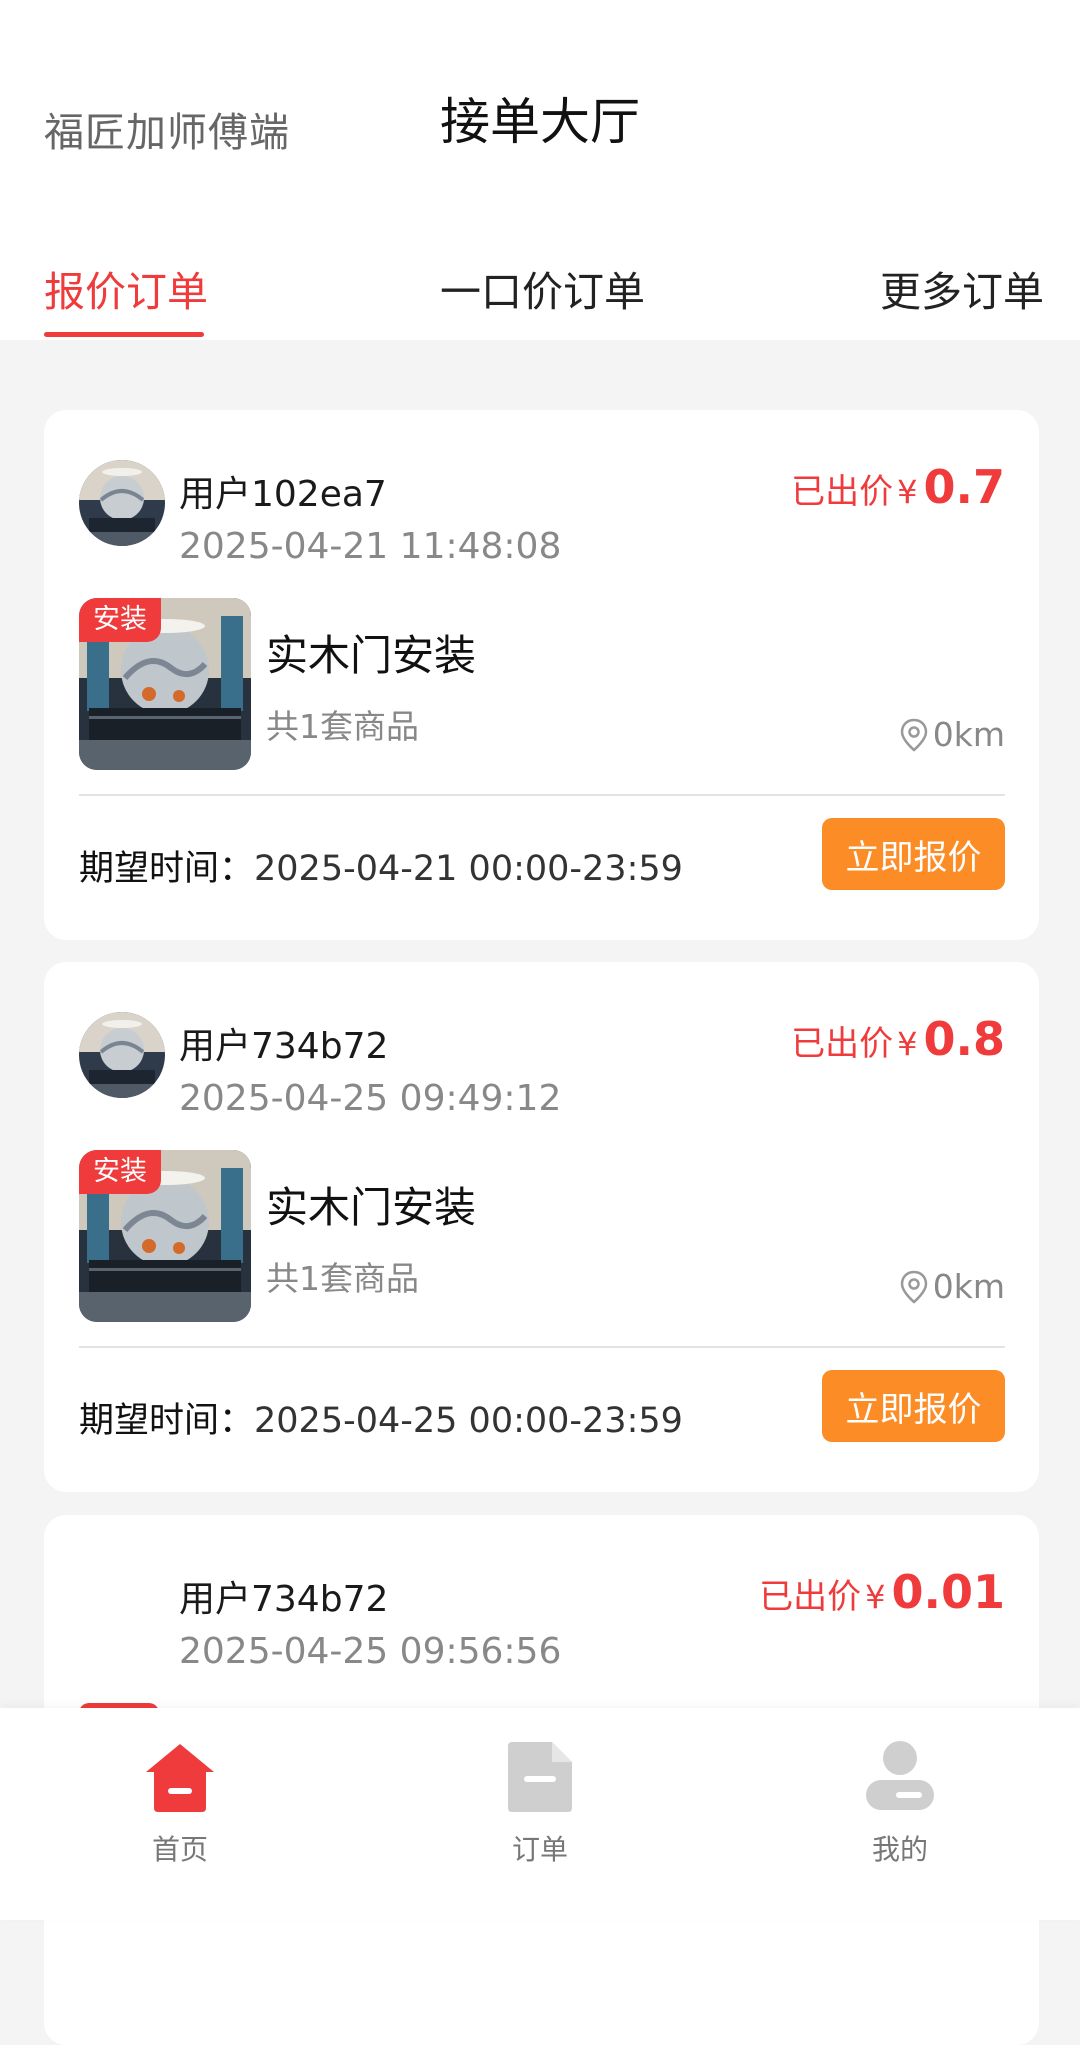  I want to click on order-tabs: 报价订单 一口价订单 更多订单, so click(540, 295).